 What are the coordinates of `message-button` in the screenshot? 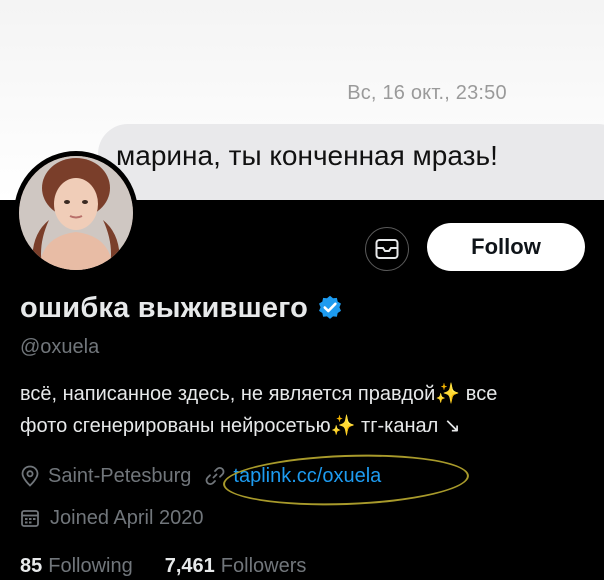 It's located at (387, 249).